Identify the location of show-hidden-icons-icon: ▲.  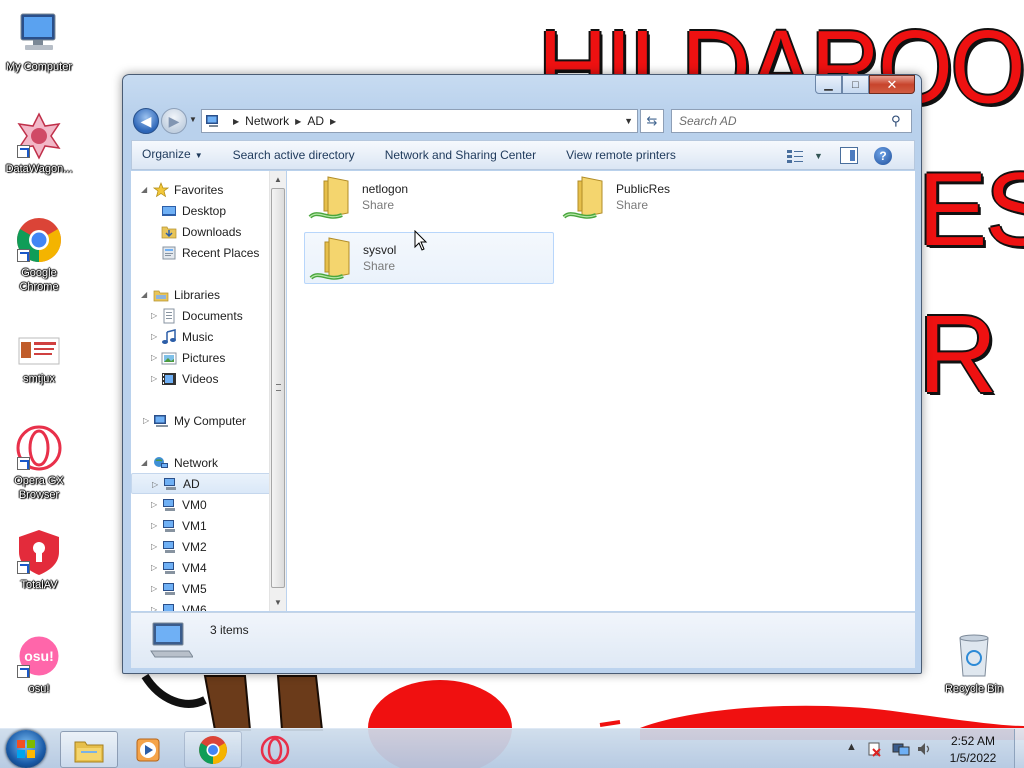
(854, 749).